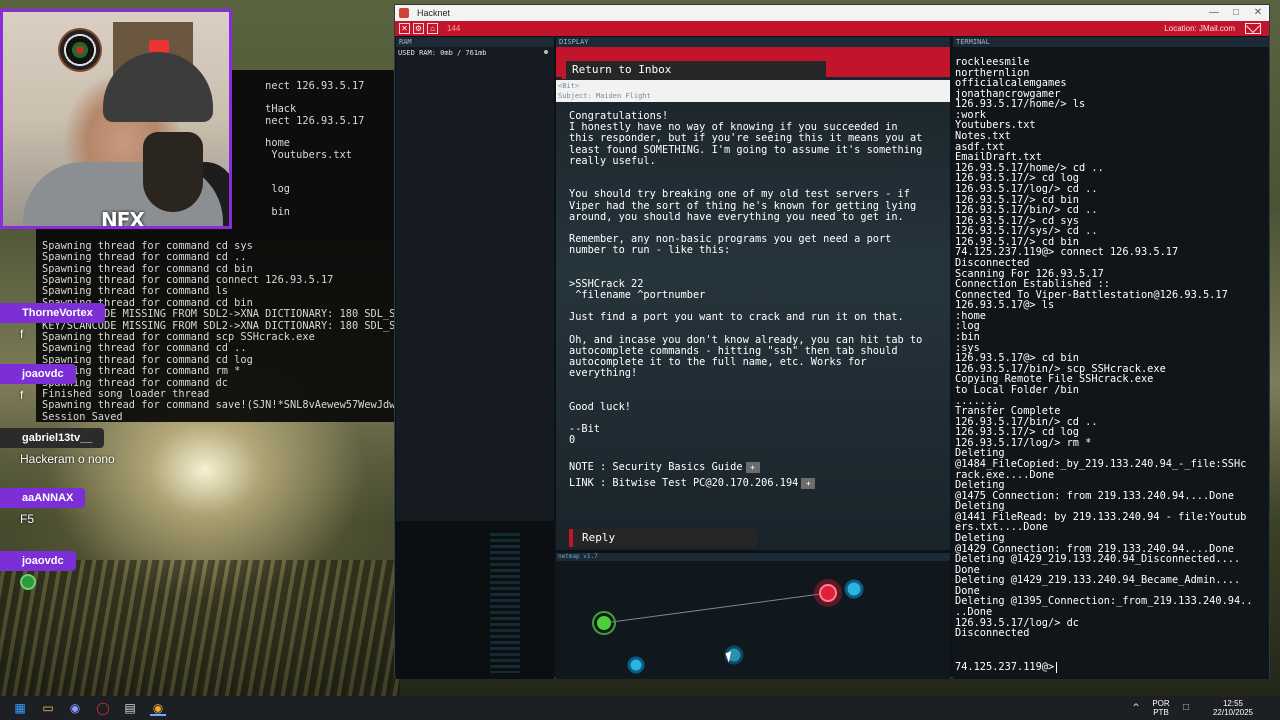 This screenshot has width=1280, height=720. I want to click on terminal-line: rockleesmile, so click(992, 62).